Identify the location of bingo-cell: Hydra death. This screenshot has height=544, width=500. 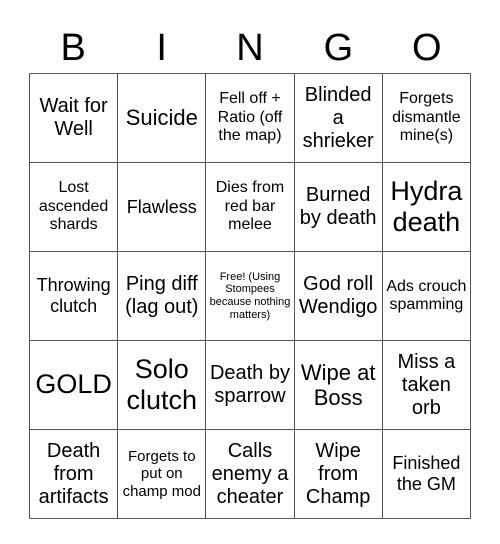
(426, 207).